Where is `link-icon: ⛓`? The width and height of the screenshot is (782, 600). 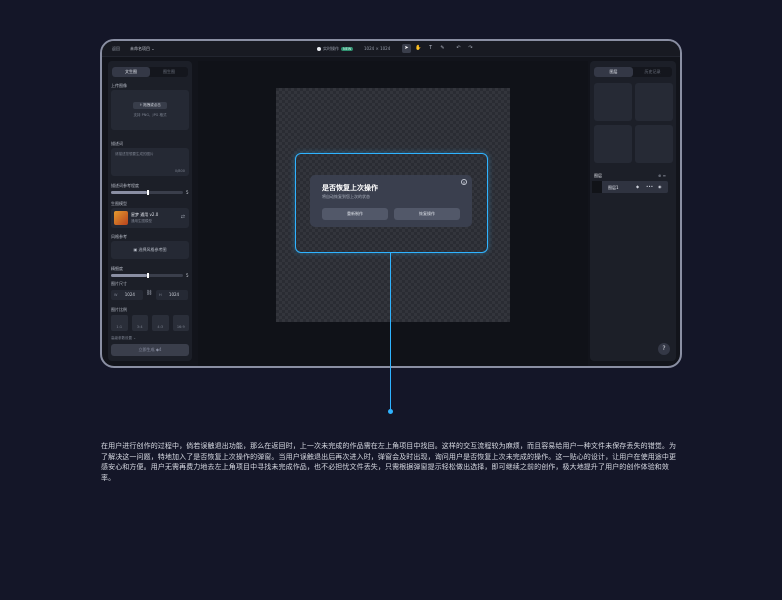
link-icon: ⛓ is located at coordinates (149, 293).